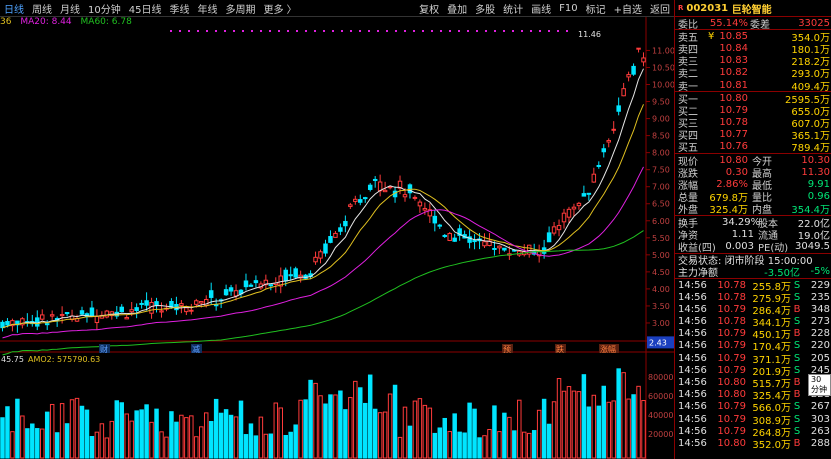 The image size is (831, 459). I want to click on ma60-value: MA60: 6.78, so click(106, 22).